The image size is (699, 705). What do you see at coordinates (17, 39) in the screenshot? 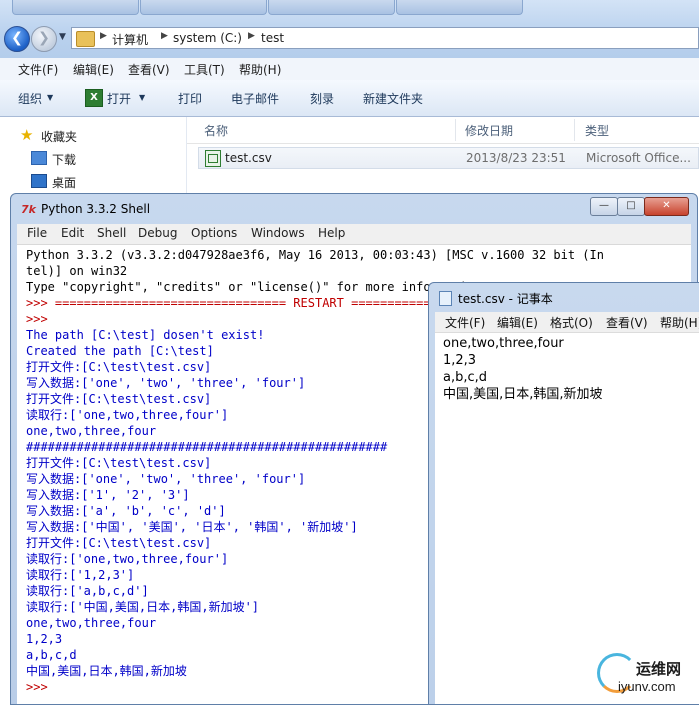
I see `back-button: ❮` at bounding box center [17, 39].